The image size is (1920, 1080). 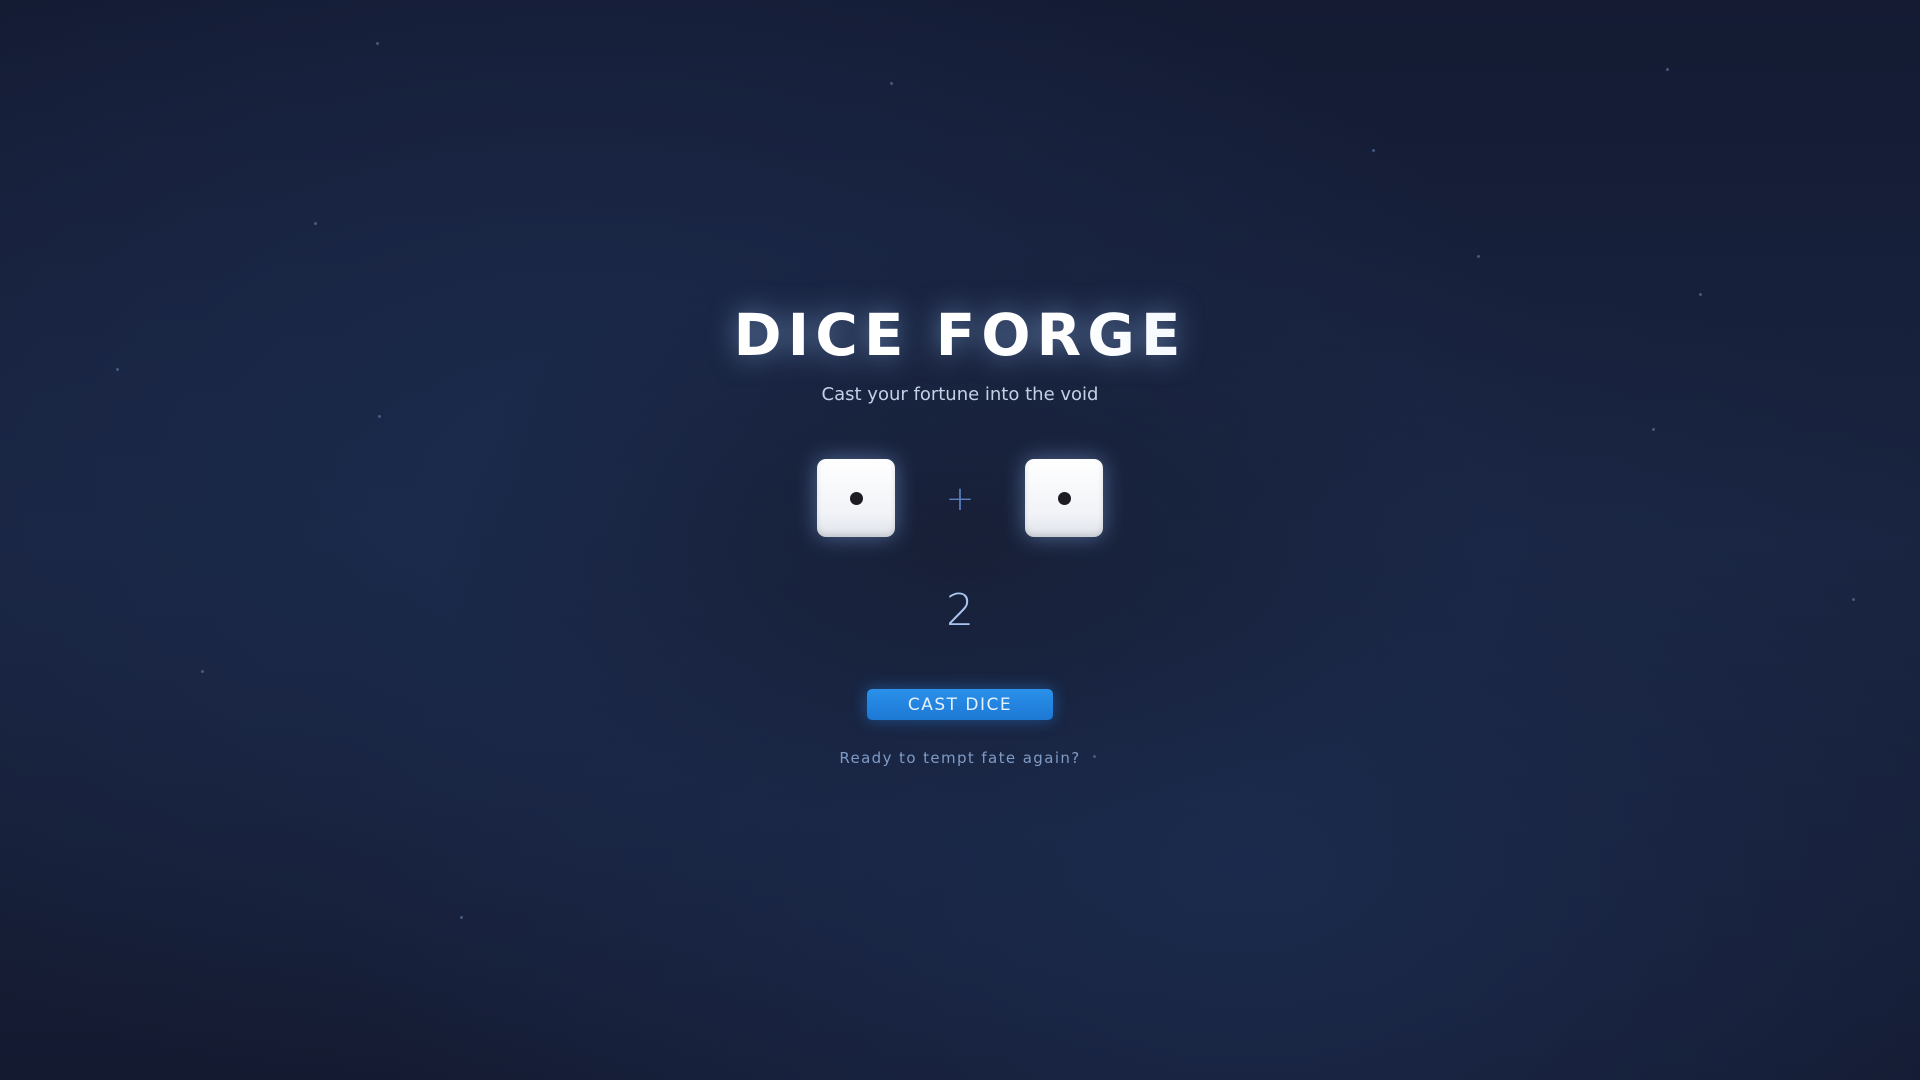 I want to click on dice-total: 2, so click(x=960, y=610).